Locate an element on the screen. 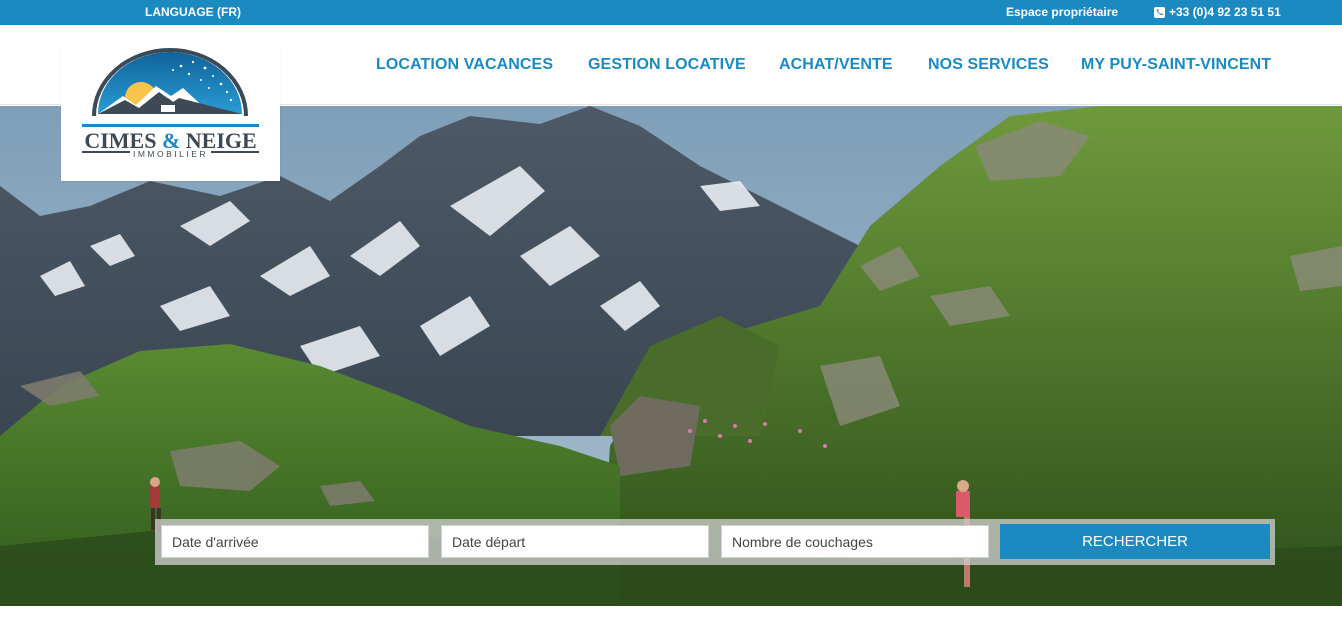 The image size is (1342, 628). beds-count-input: Nombre de couchages is located at coordinates (855, 541).